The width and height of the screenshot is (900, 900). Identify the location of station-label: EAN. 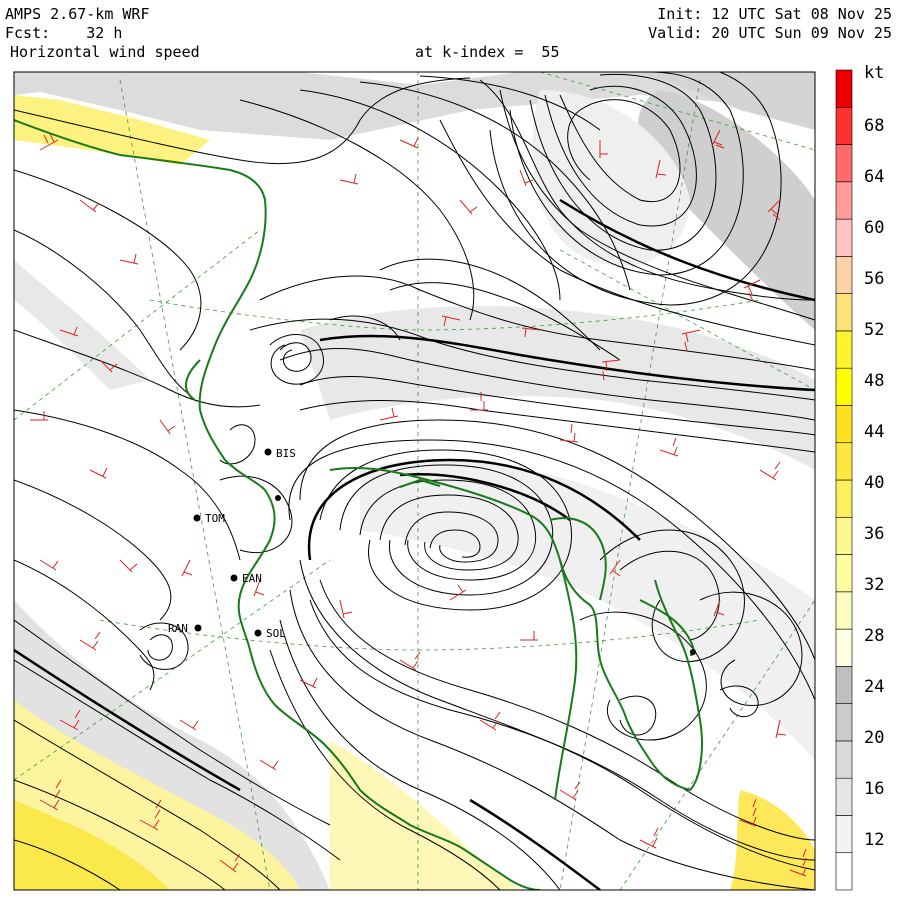
(252, 578).